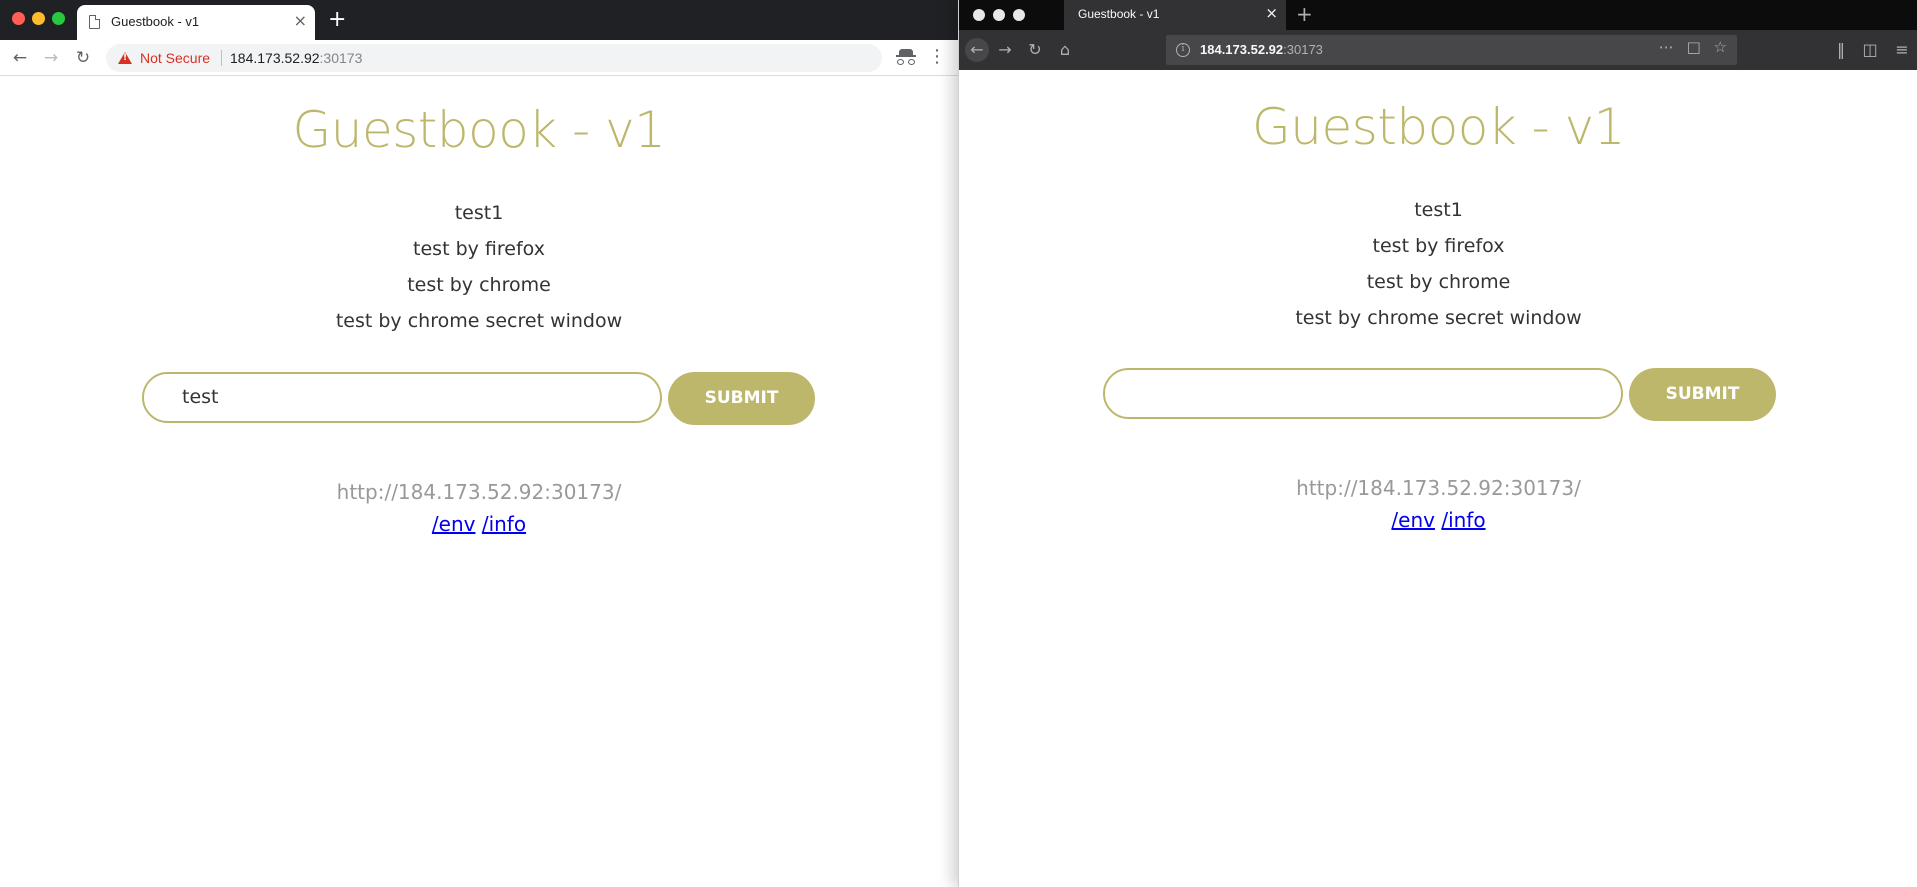 This screenshot has height=887, width=1917. What do you see at coordinates (479, 20) in the screenshot?
I see `chrome-tab-strip: Guestbook - v1 × +` at bounding box center [479, 20].